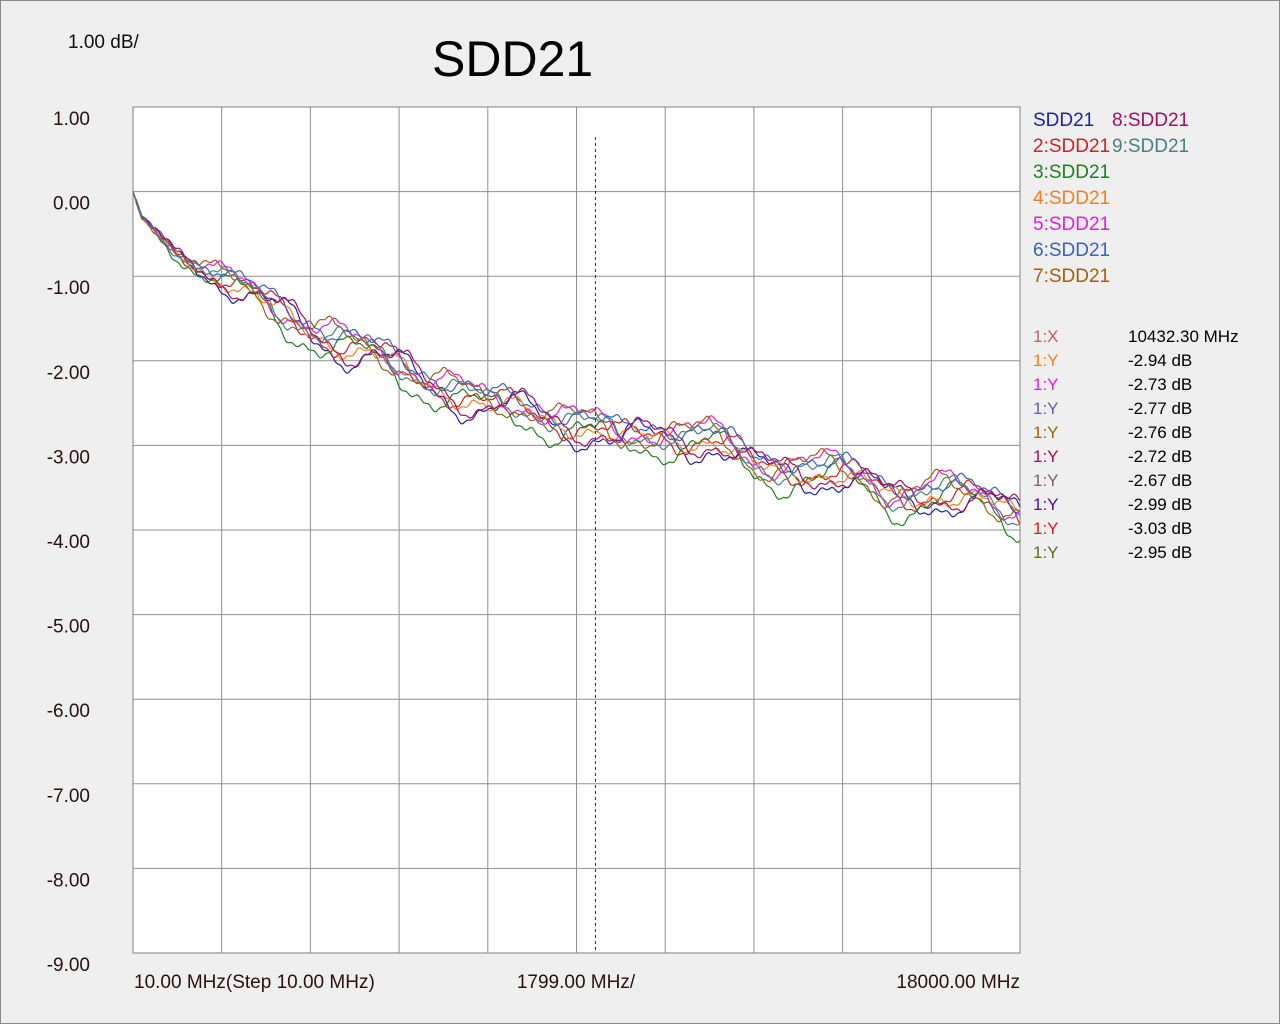 This screenshot has width=1280, height=1024. I want to click on y-tick-label: -9.00, so click(68, 965).